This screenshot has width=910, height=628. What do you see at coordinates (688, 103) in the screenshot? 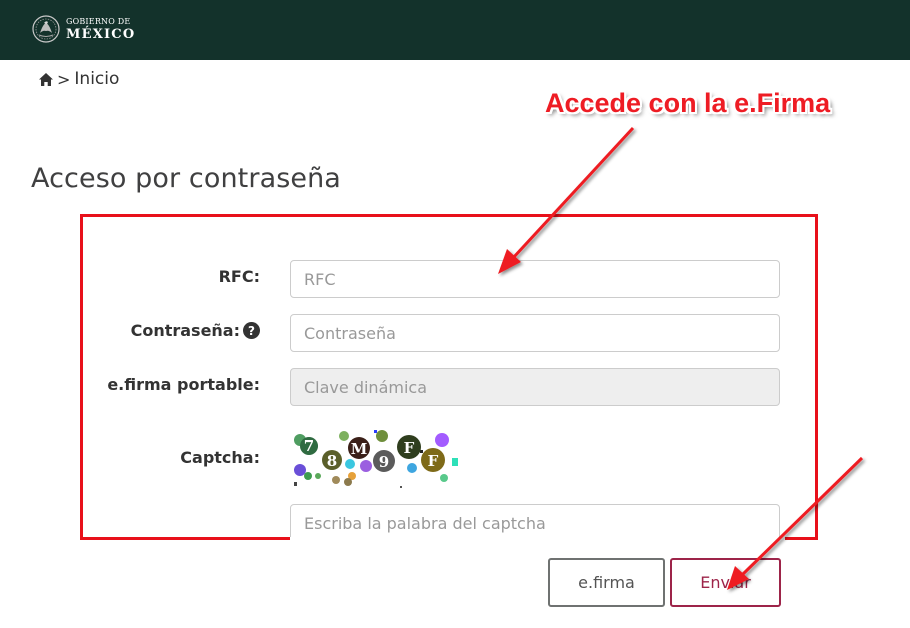
I see `annotation-text: Accede con la e.Firma` at bounding box center [688, 103].